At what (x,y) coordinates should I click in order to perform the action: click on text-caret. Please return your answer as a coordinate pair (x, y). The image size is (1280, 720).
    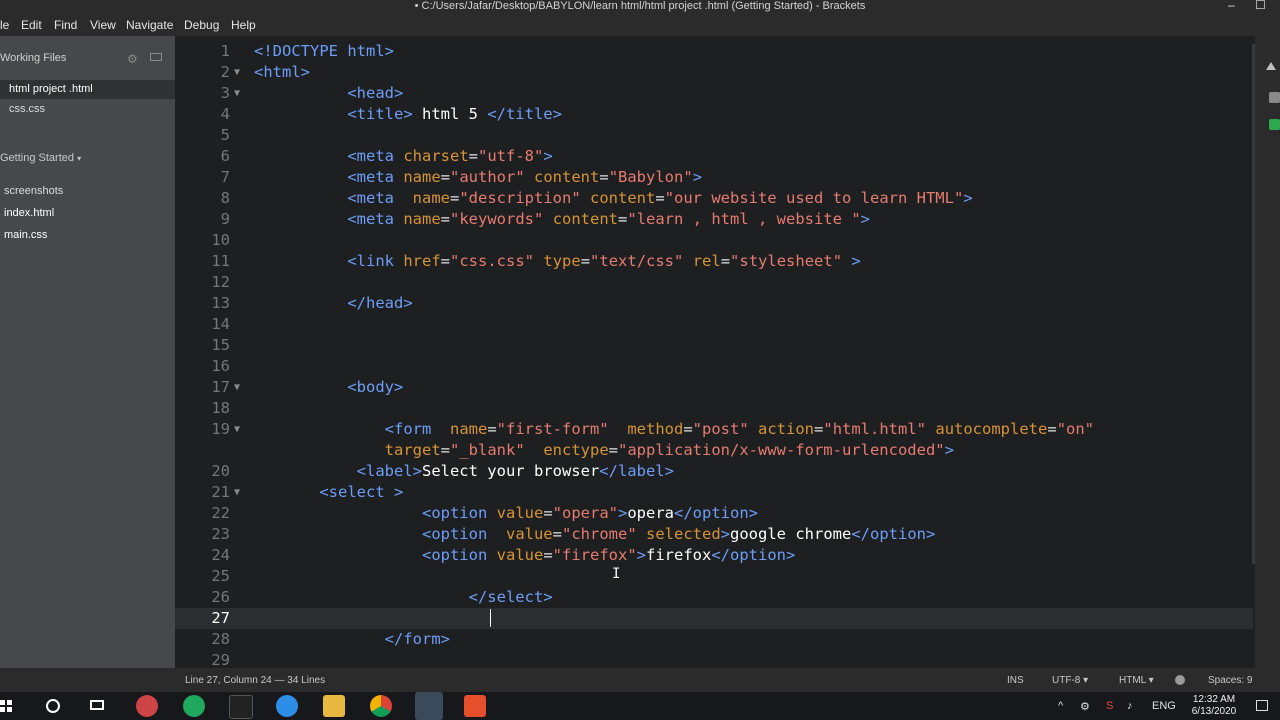
    Looking at the image, I should click on (490, 618).